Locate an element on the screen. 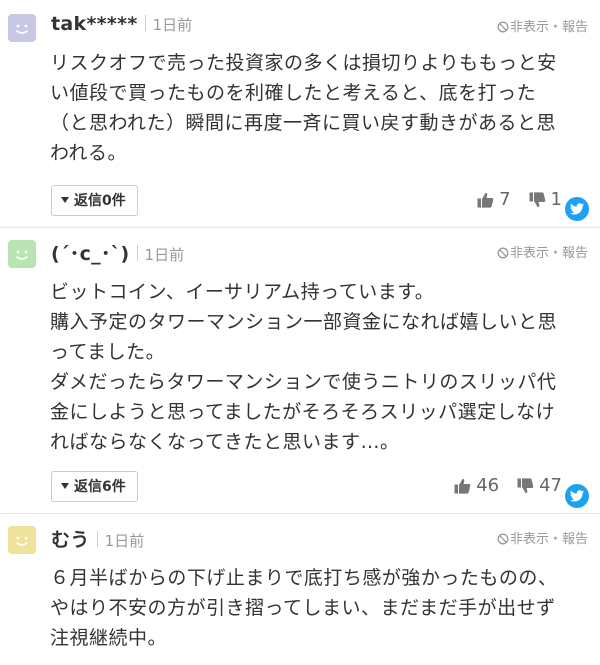 The height and width of the screenshot is (665, 600). comment-author: tak***** 1日前 is located at coordinates (121, 24).